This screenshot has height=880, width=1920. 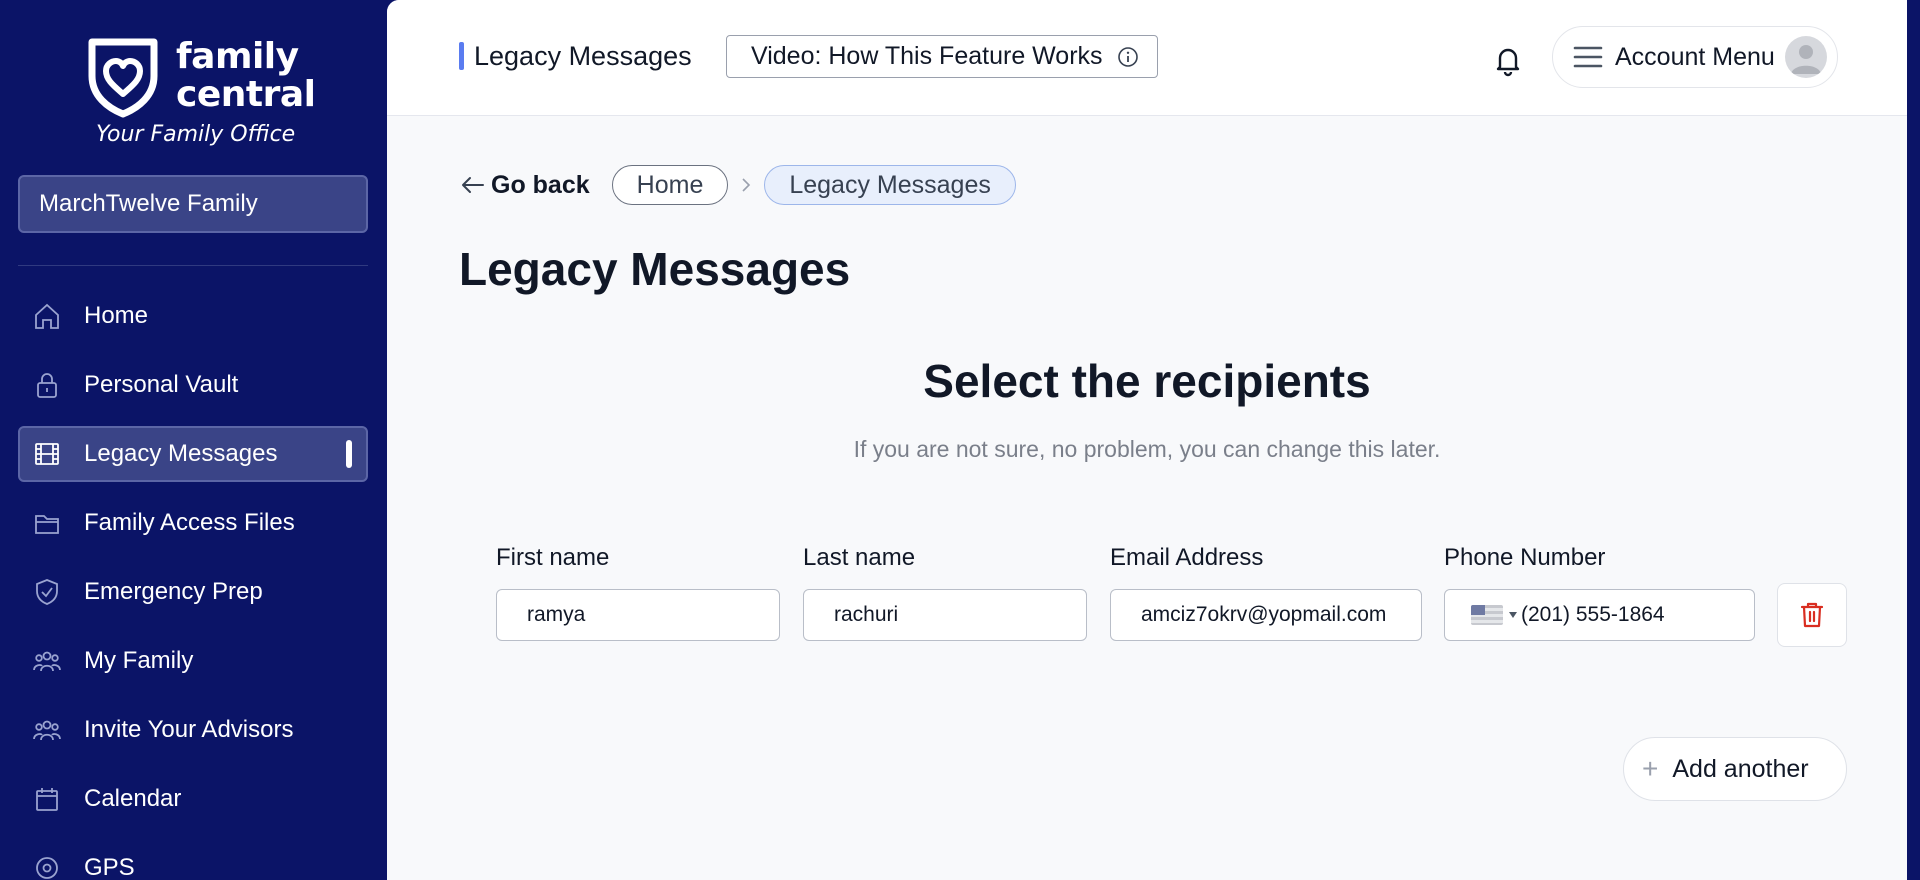 What do you see at coordinates (1487, 615) in the screenshot?
I see `us-flag-icon` at bounding box center [1487, 615].